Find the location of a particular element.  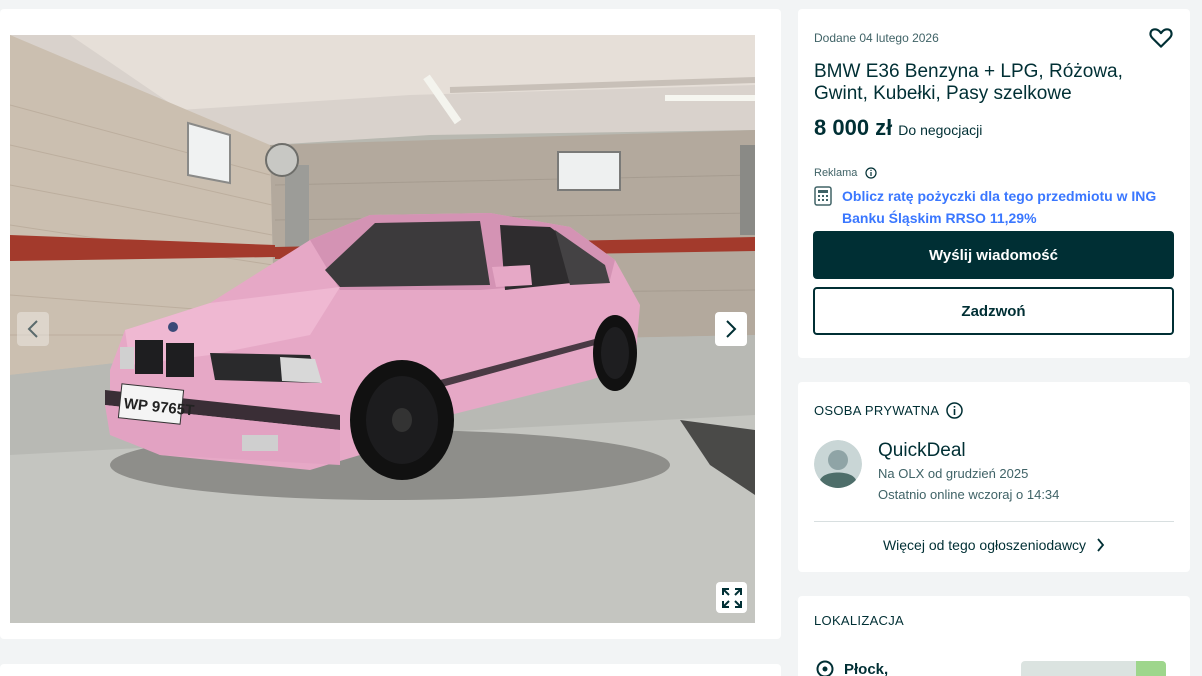

seller-last-online: Ostatnio online wczoraj o 14:34 is located at coordinates (969, 494).